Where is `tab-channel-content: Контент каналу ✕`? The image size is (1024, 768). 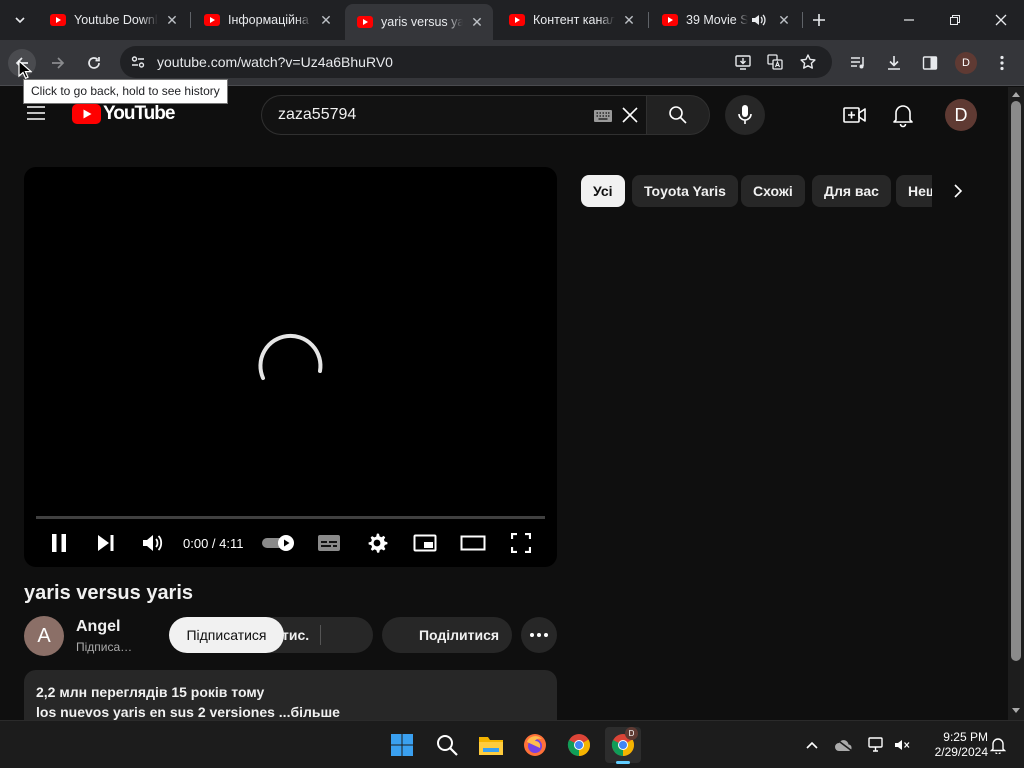
tab-channel-content: Контент каналу ✕ is located at coordinates (571, 20).